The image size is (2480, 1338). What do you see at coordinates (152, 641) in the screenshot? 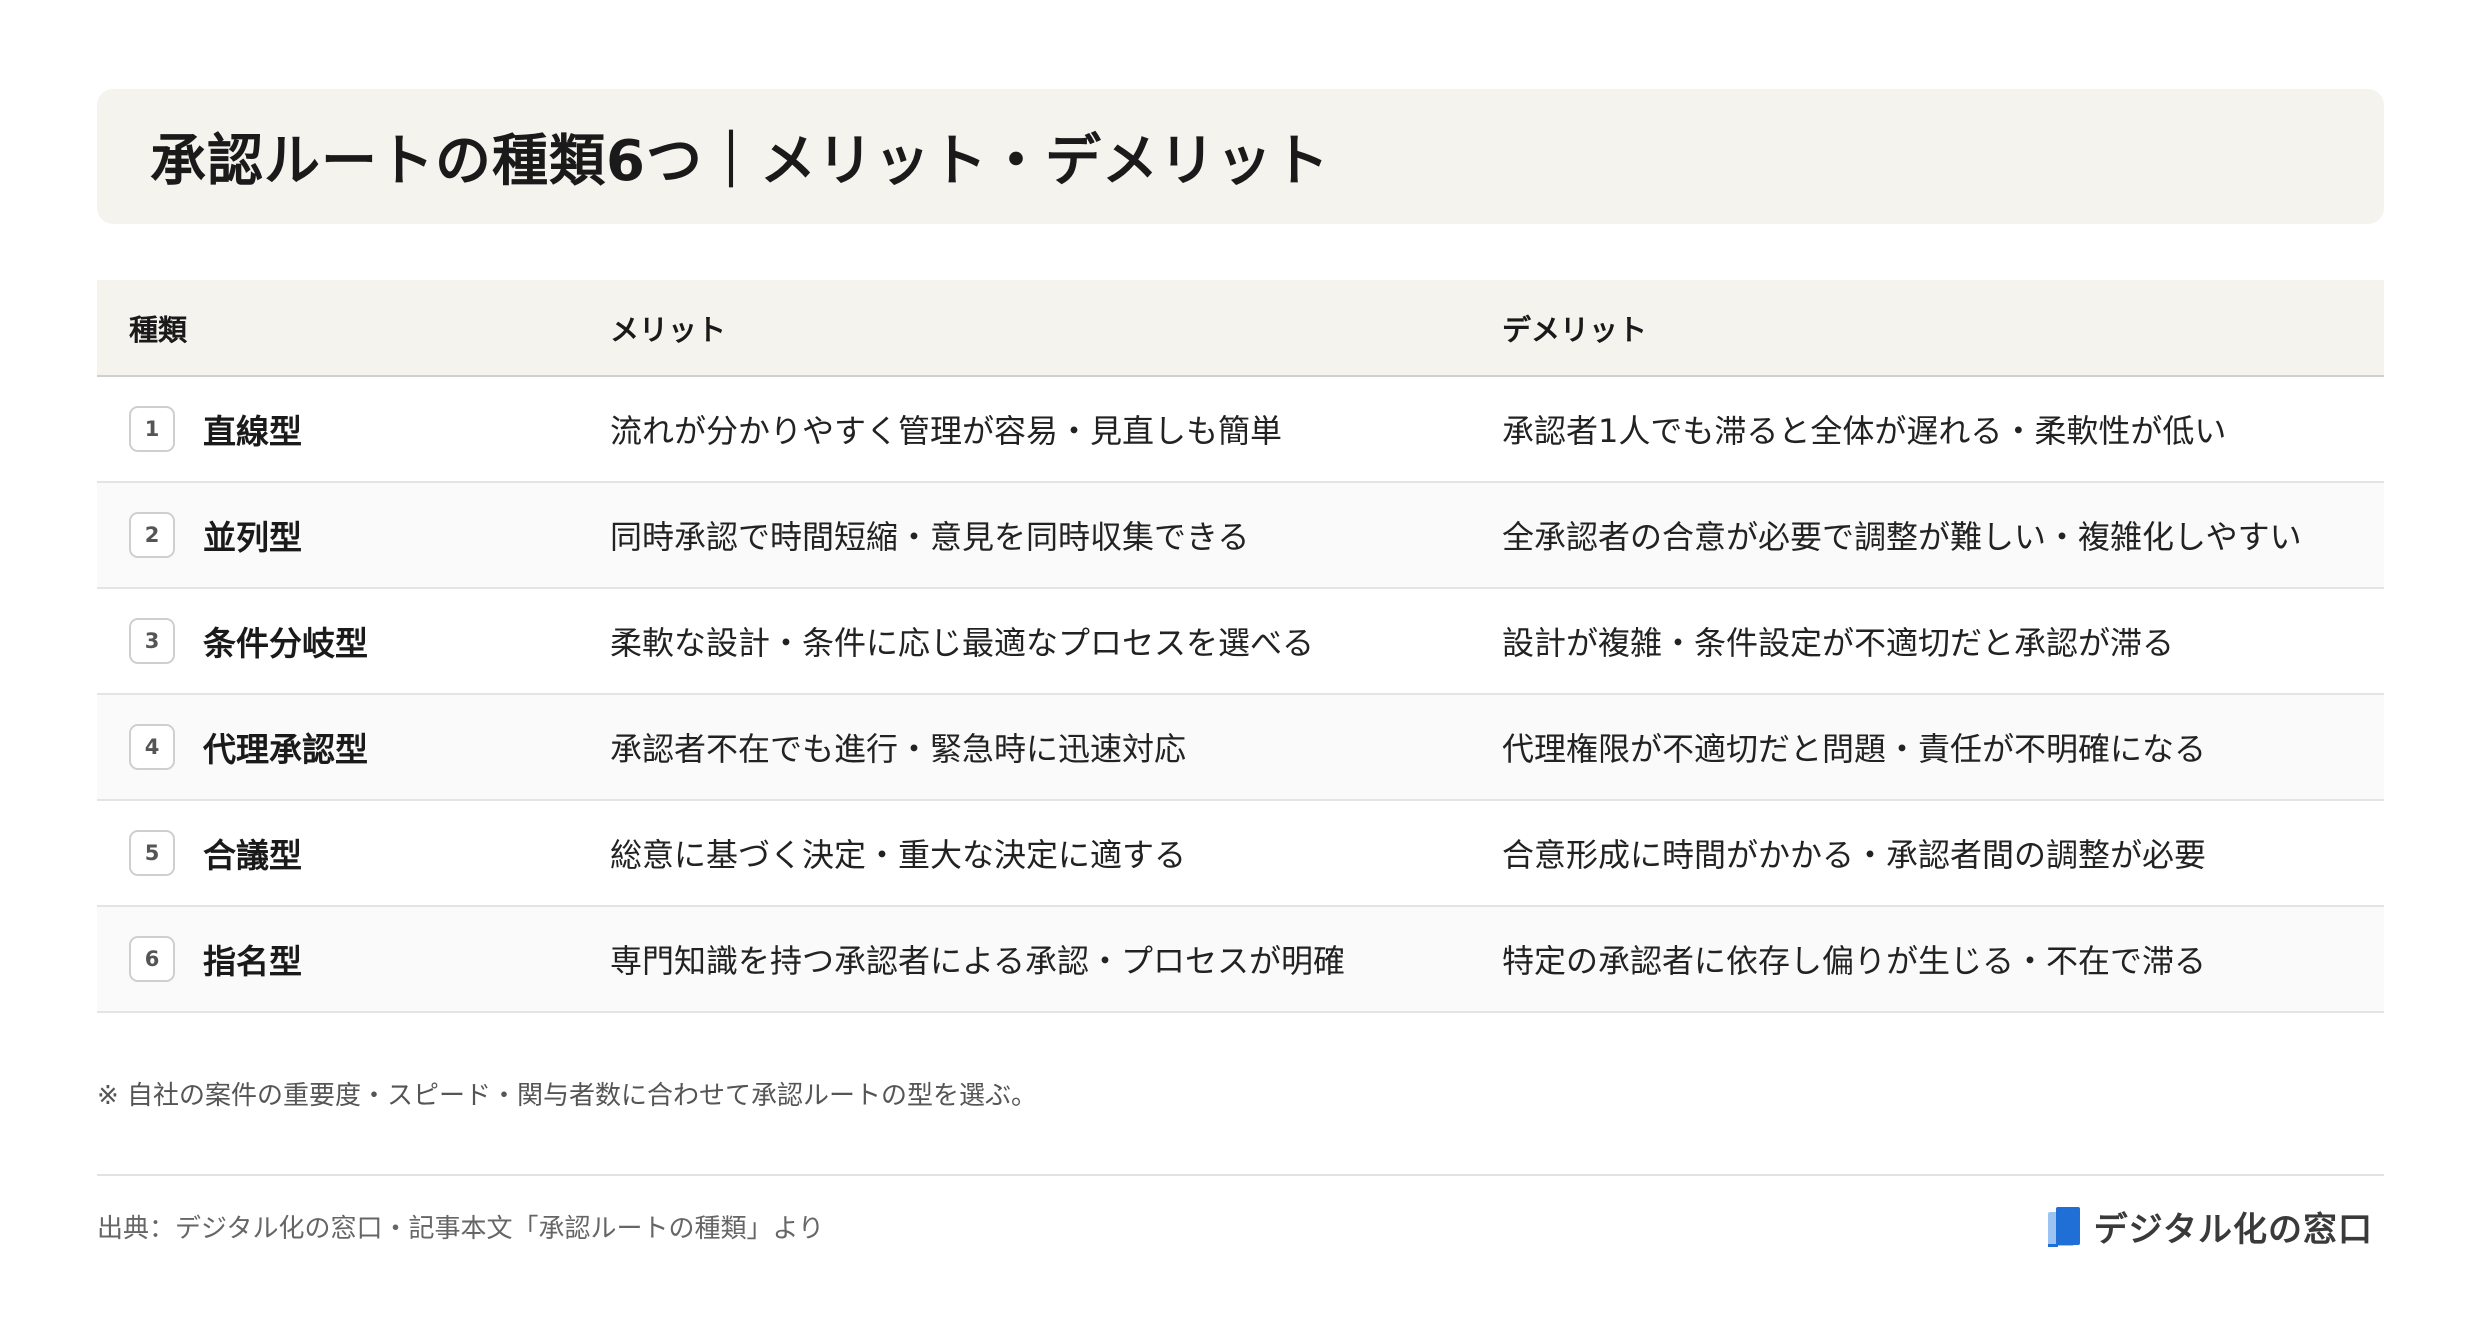
I see `number-badge: 3` at bounding box center [152, 641].